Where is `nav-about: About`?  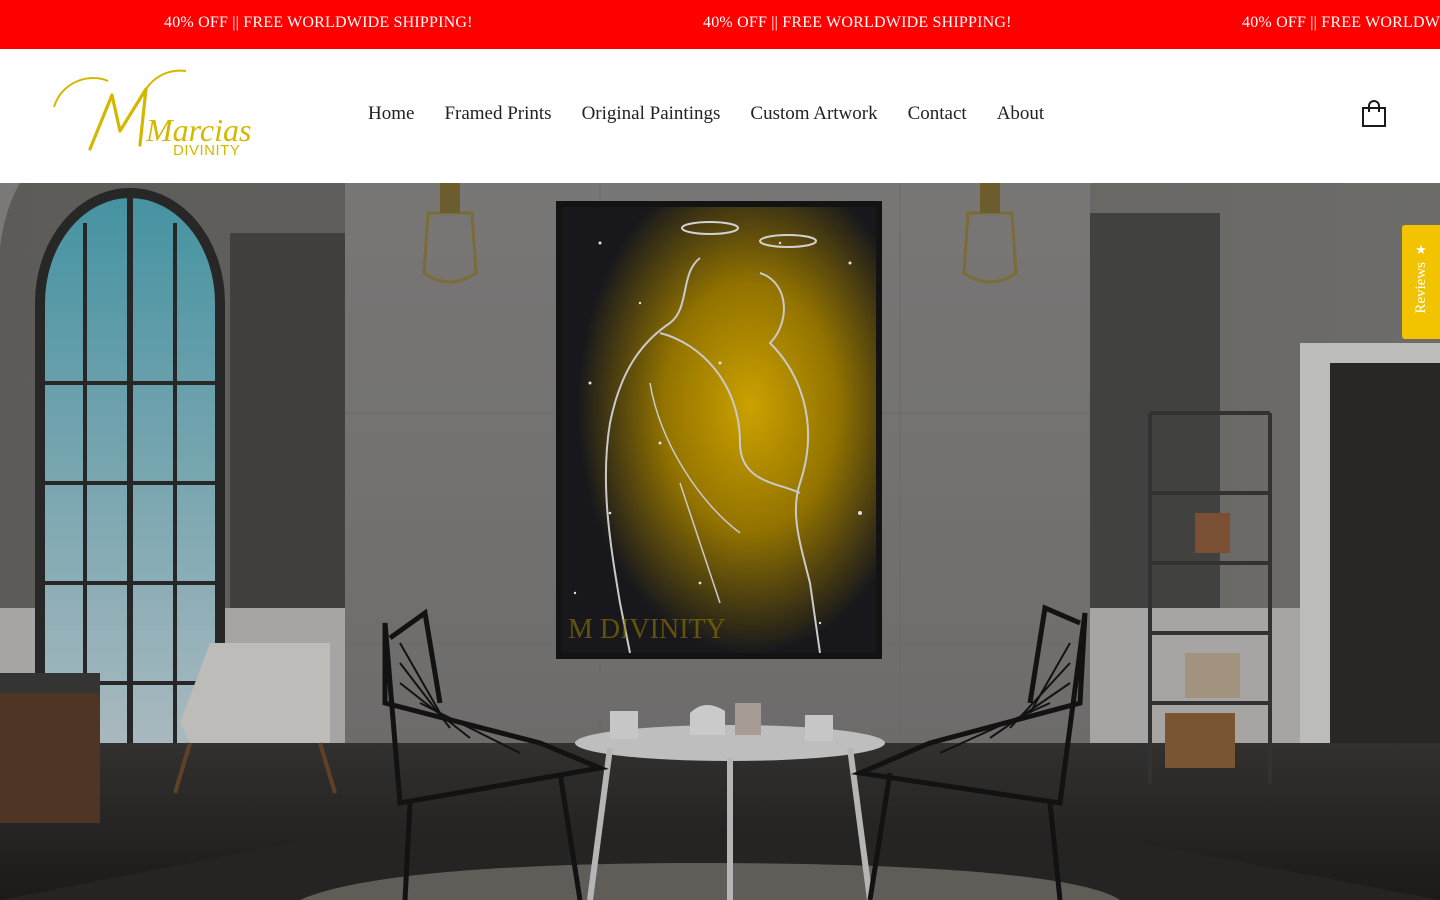
nav-about: About is located at coordinates (1021, 114).